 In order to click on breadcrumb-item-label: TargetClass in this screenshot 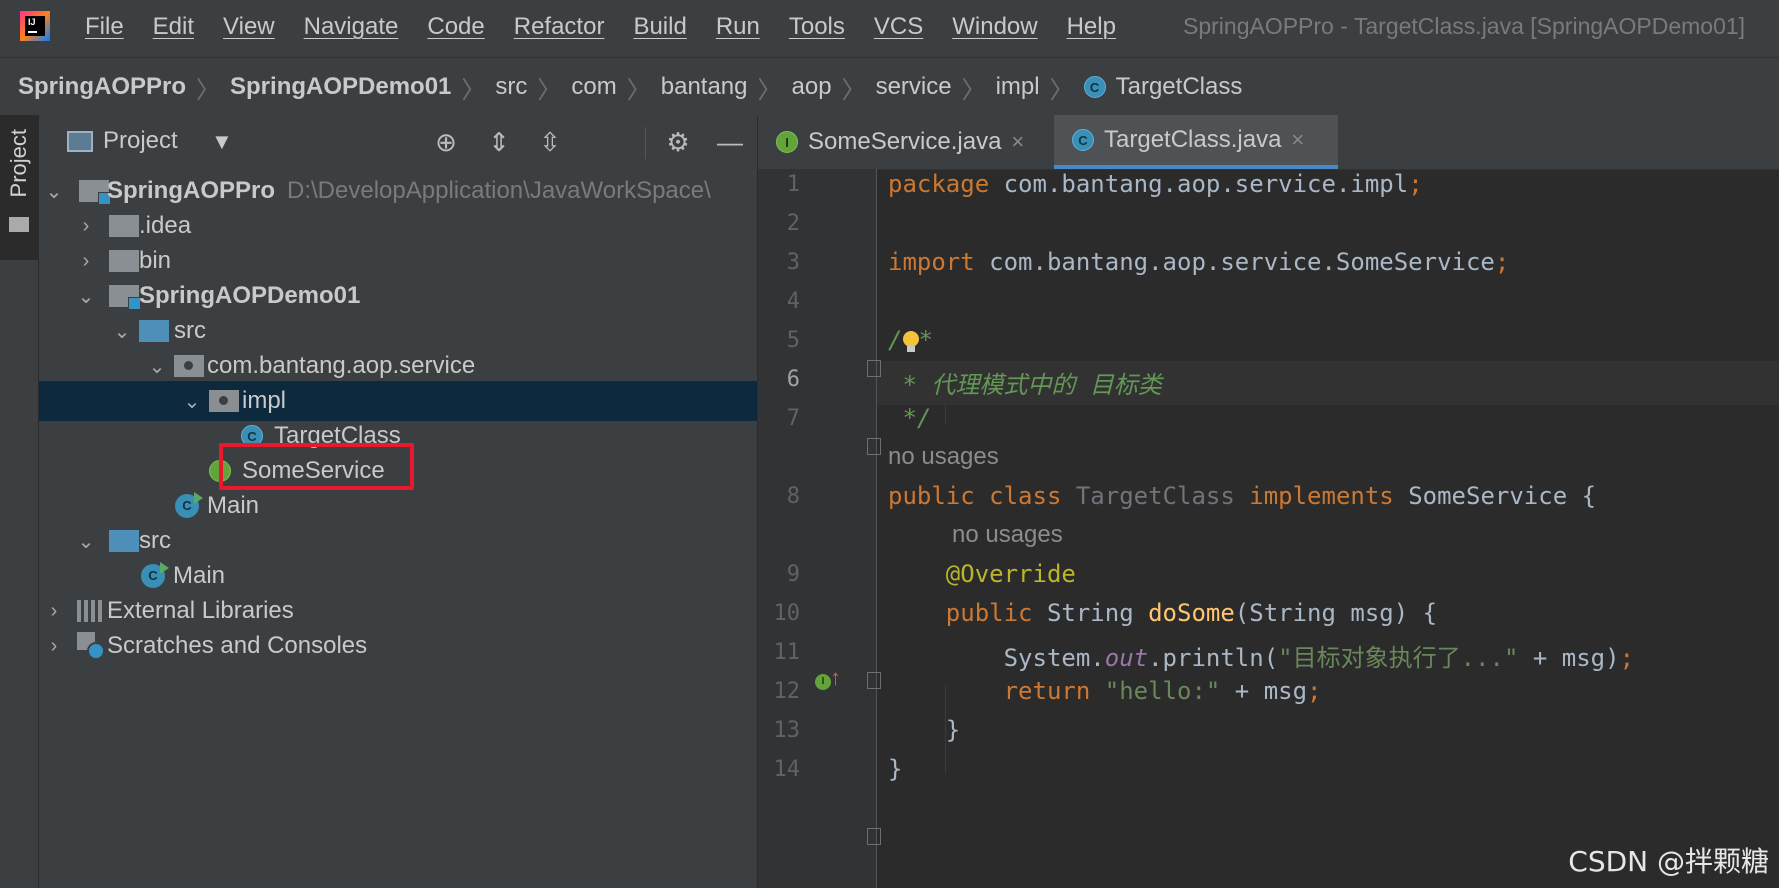, I will do `click(1179, 86)`.